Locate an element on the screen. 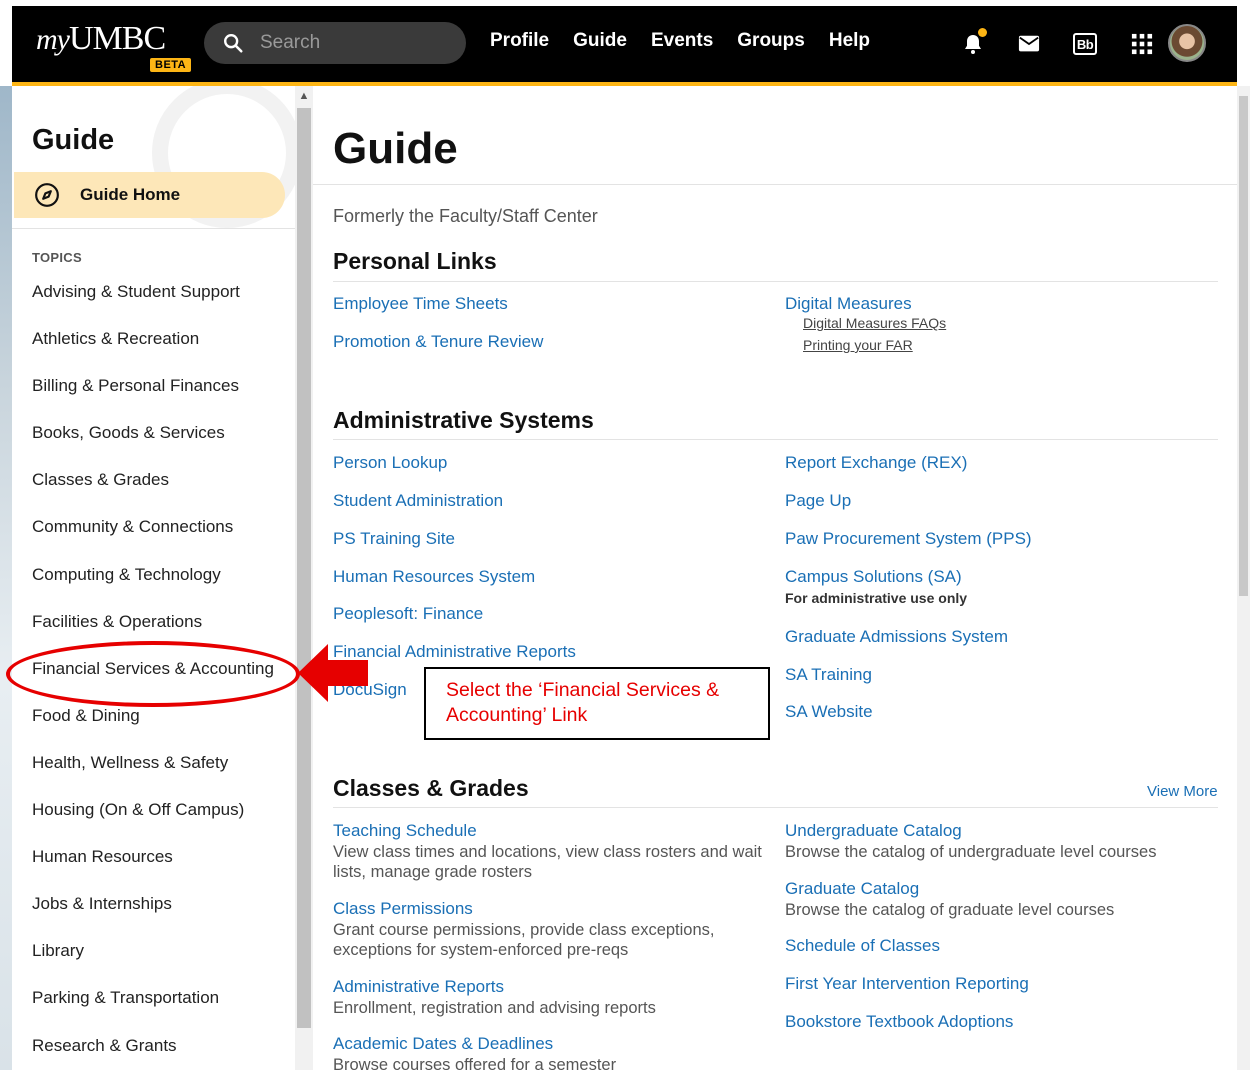  link-bookstore-textbook: Bookstore Textbook Adoptions is located at coordinates (899, 1022).